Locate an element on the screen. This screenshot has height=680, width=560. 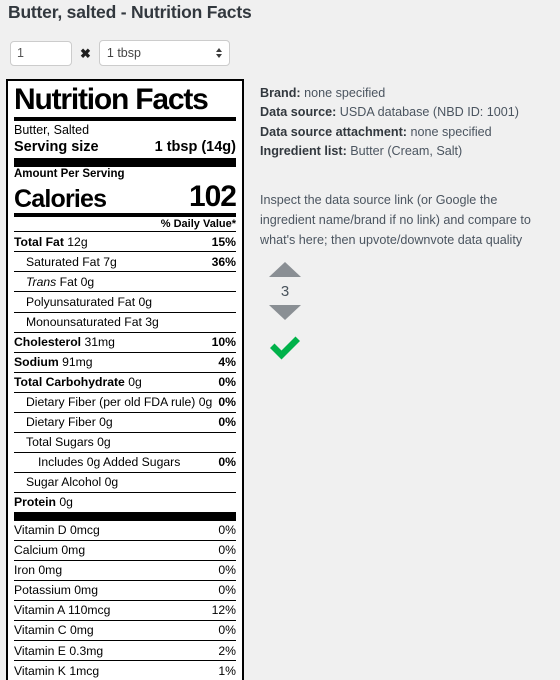
label-heading: Nutrition Facts is located at coordinates (111, 99).